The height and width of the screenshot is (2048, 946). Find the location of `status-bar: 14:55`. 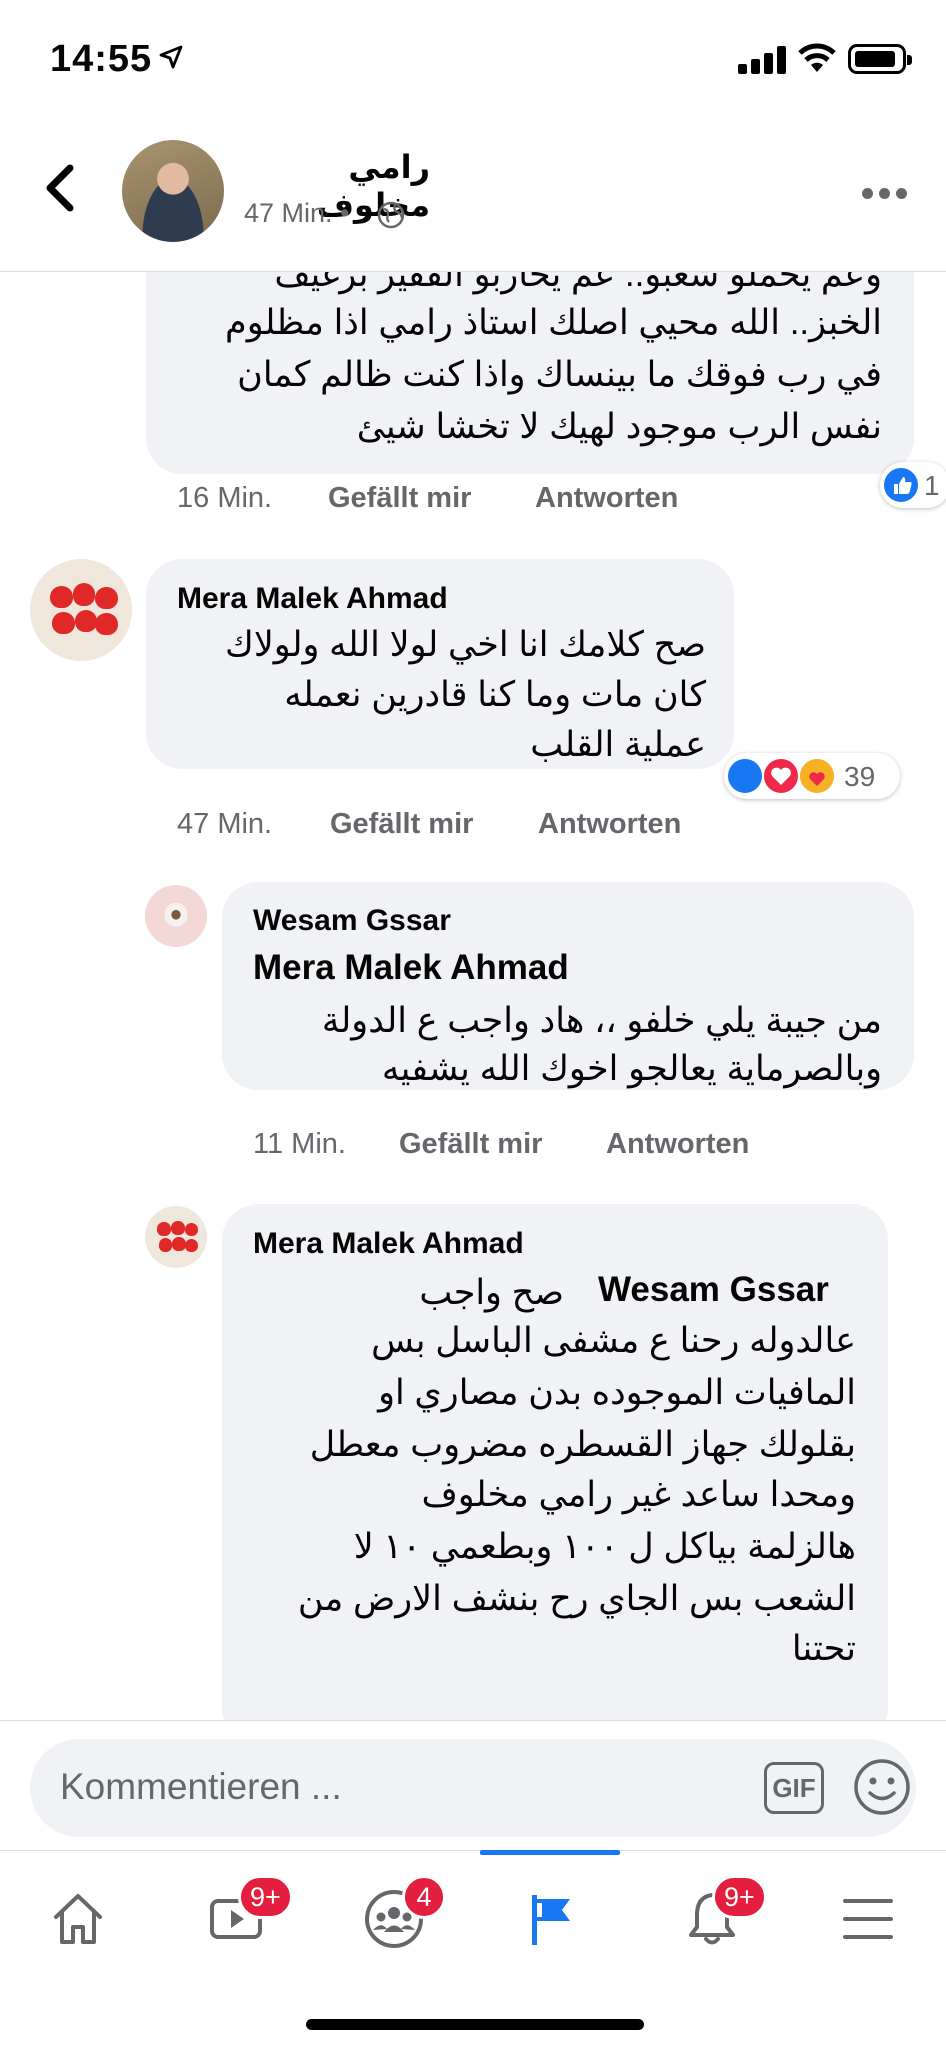

status-bar: 14:55 is located at coordinates (473, 55).